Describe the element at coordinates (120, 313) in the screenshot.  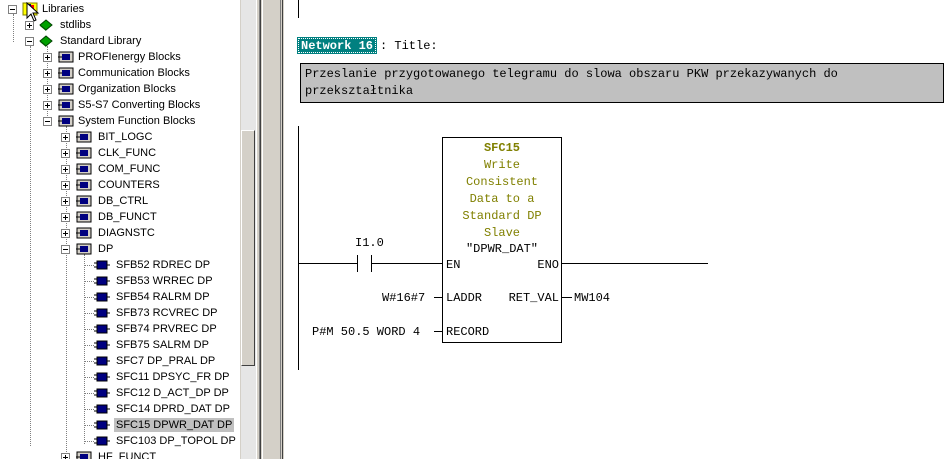
I see `tree-item-sfb73: SFB73 RCVREC DP` at that location.